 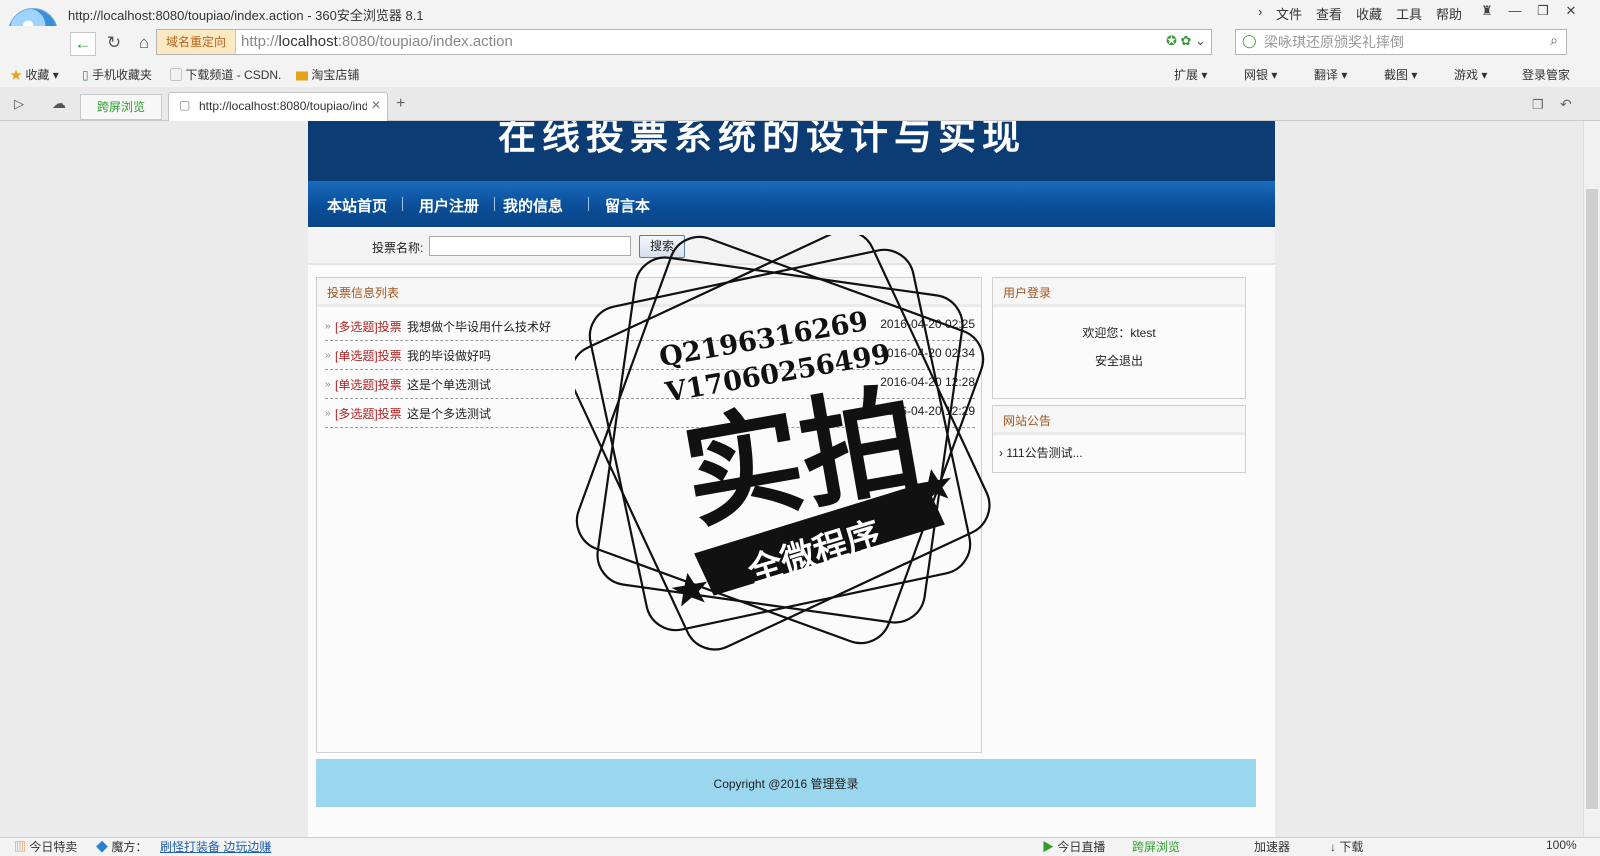 What do you see at coordinates (196, 42) in the screenshot?
I see `redirect-tag: 域名重定向` at bounding box center [196, 42].